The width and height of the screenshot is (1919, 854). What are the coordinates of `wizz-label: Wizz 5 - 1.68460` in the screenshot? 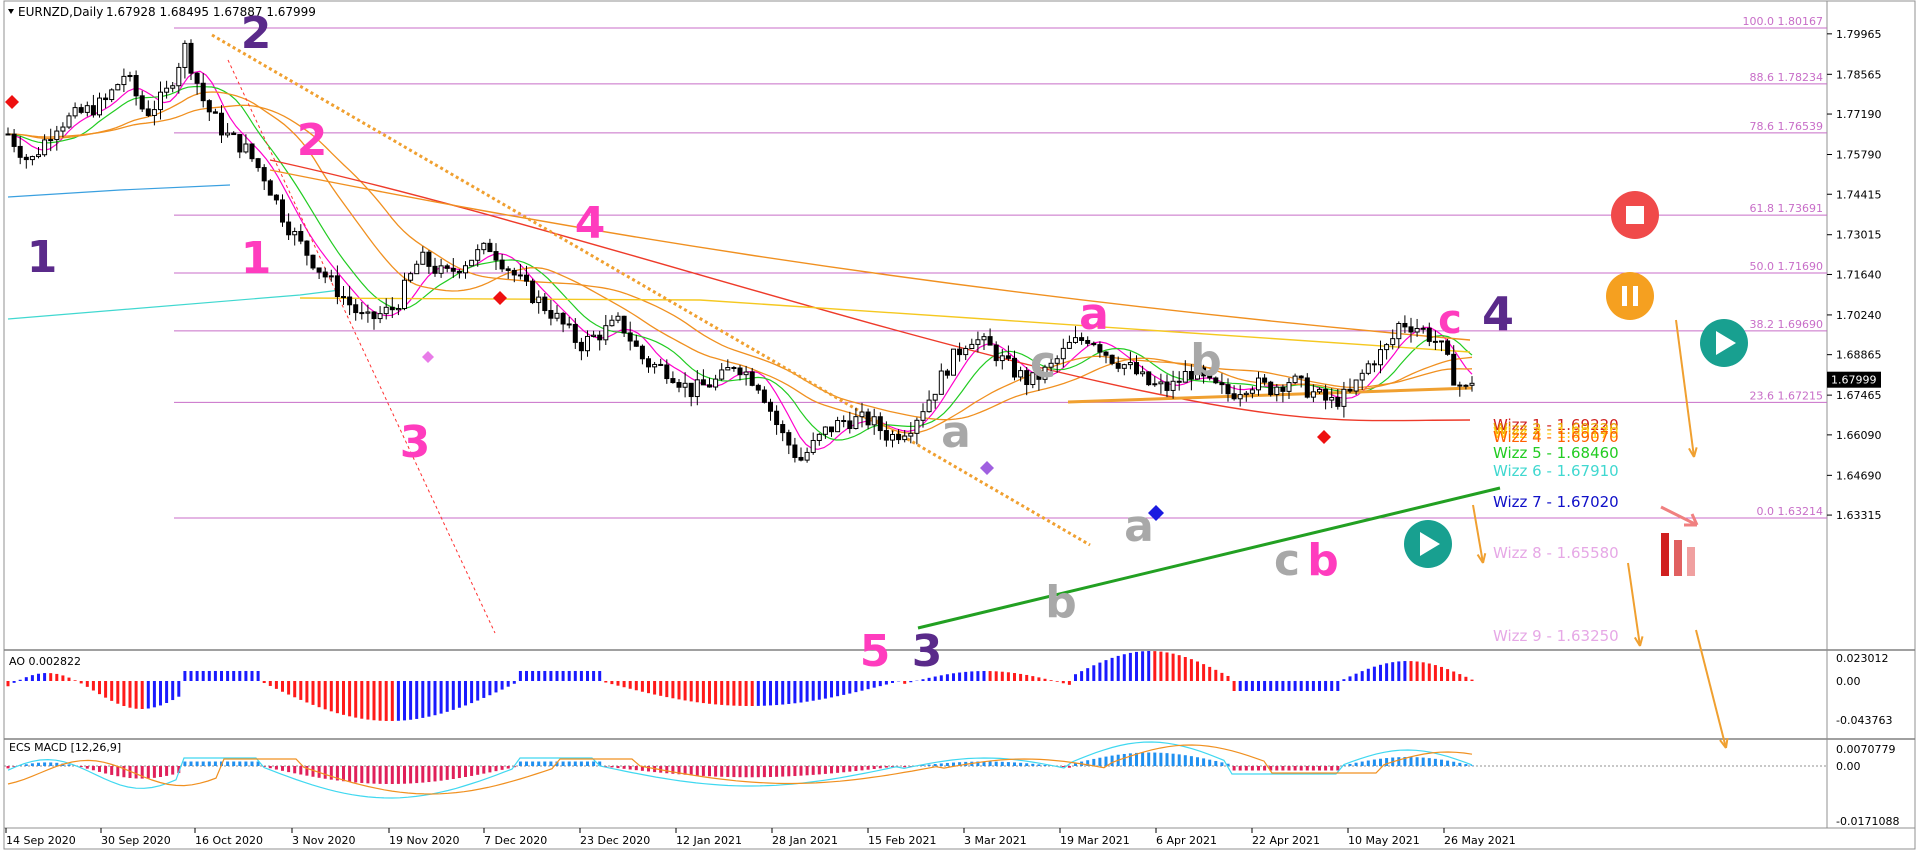 It's located at (1556, 453).